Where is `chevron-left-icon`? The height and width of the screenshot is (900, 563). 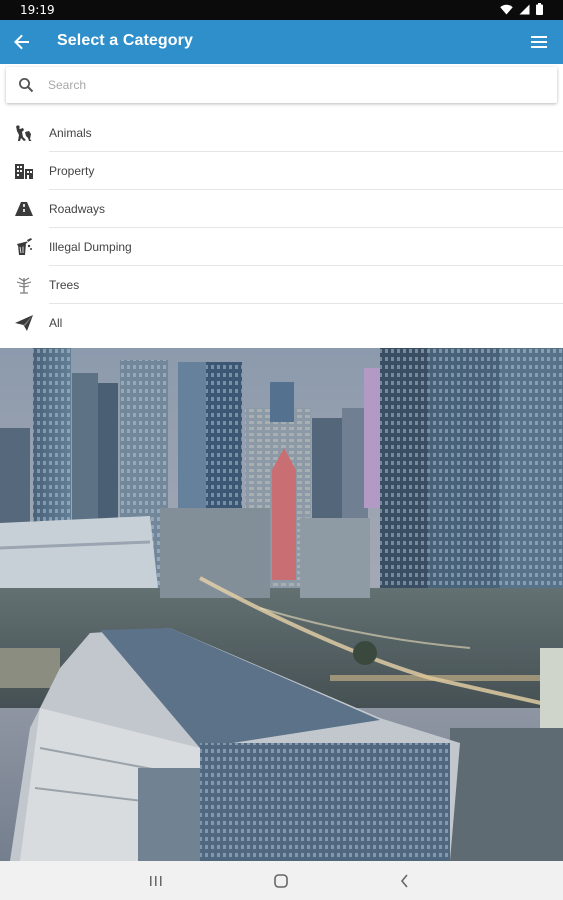 chevron-left-icon is located at coordinates (404, 881).